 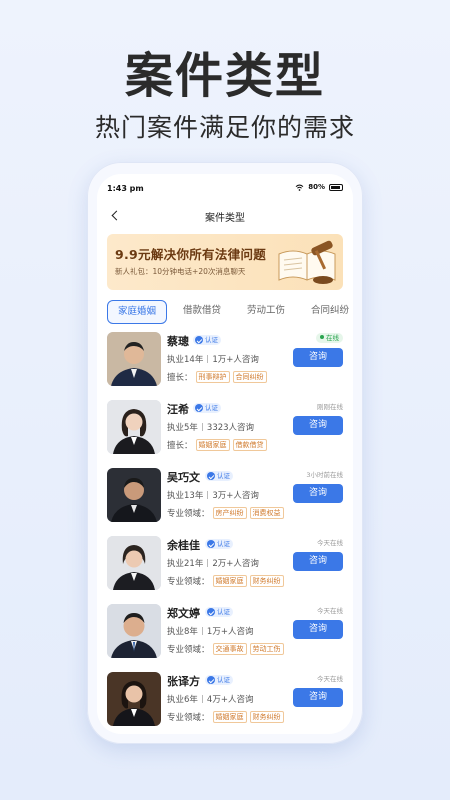 What do you see at coordinates (180, 271) in the screenshot?
I see `banner-subtitle: 新人礼包：10分钟电话+20次消息聊天` at bounding box center [180, 271].